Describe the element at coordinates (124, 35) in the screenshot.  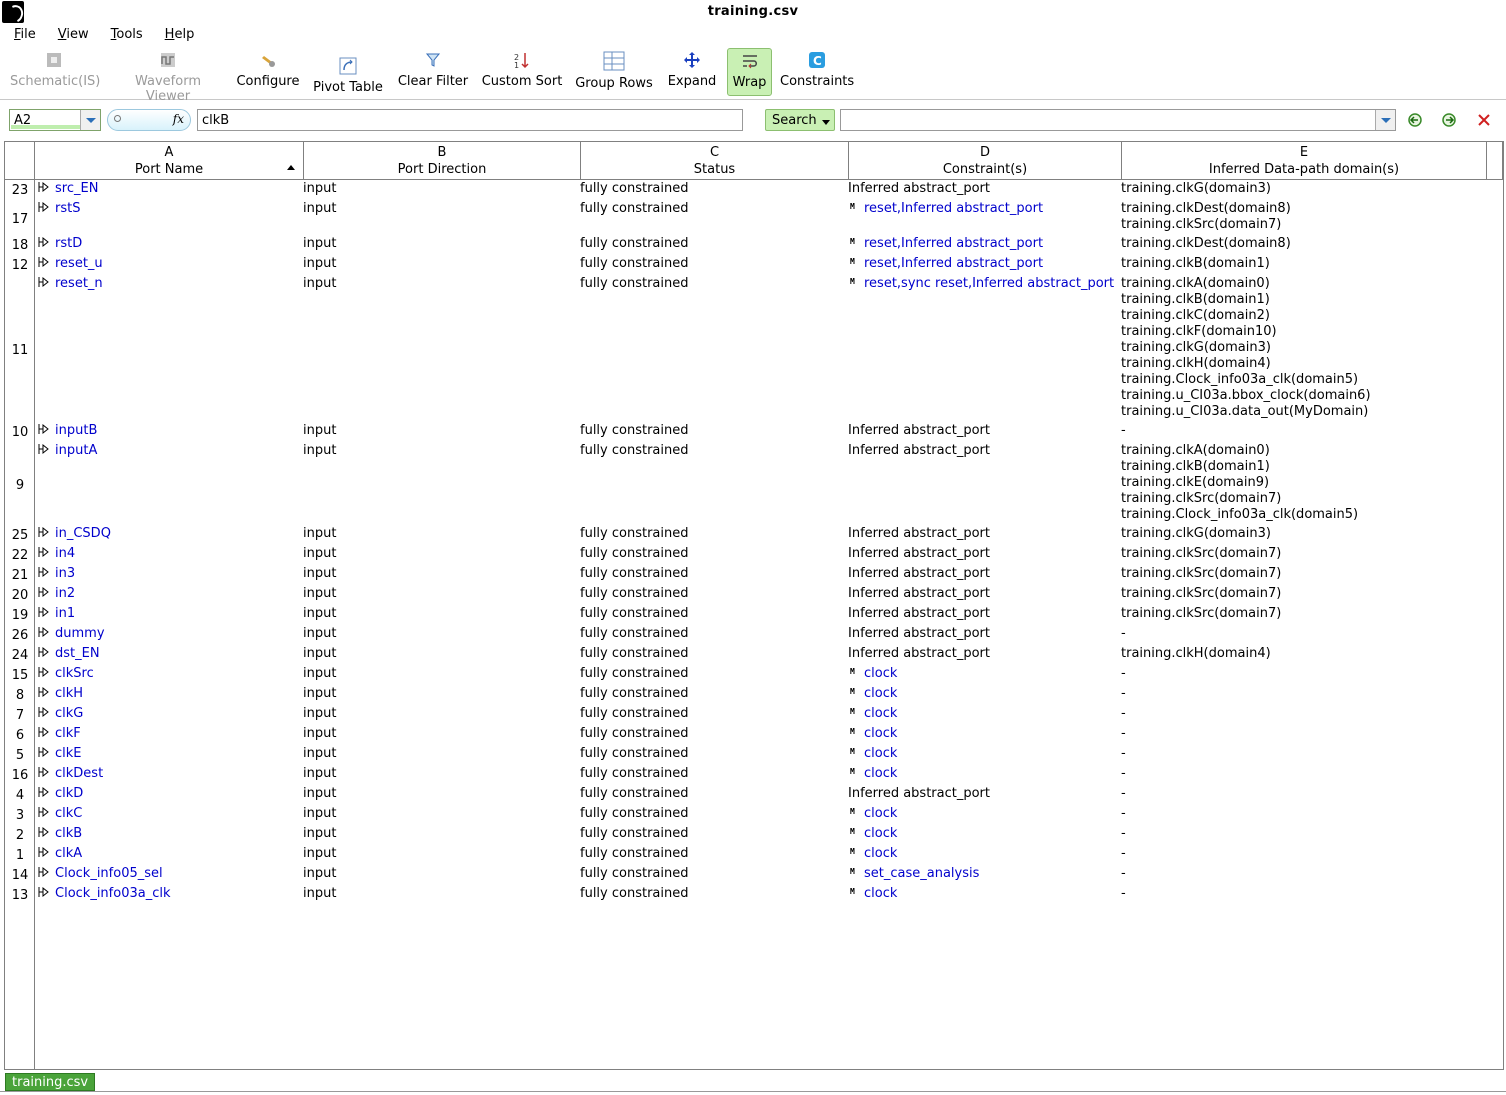
I see `menu-tools: Tools` at that location.